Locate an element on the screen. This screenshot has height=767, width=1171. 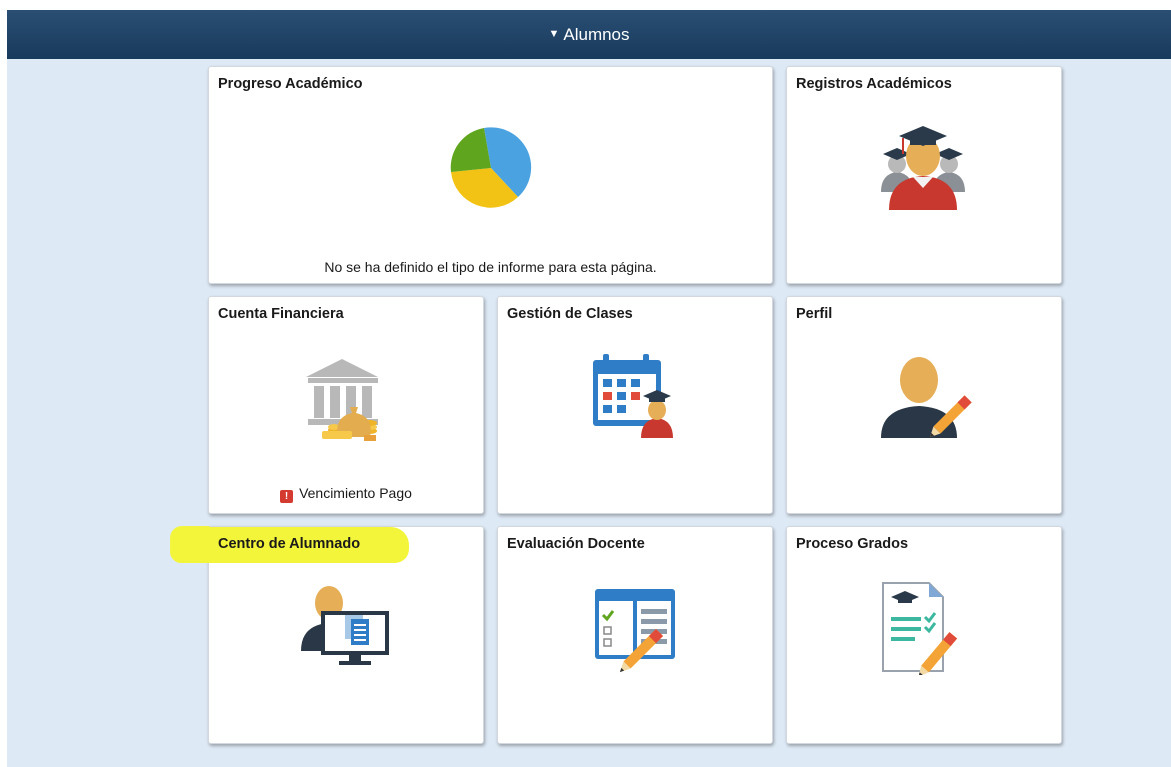
pie-chart-icon is located at coordinates (491, 167).